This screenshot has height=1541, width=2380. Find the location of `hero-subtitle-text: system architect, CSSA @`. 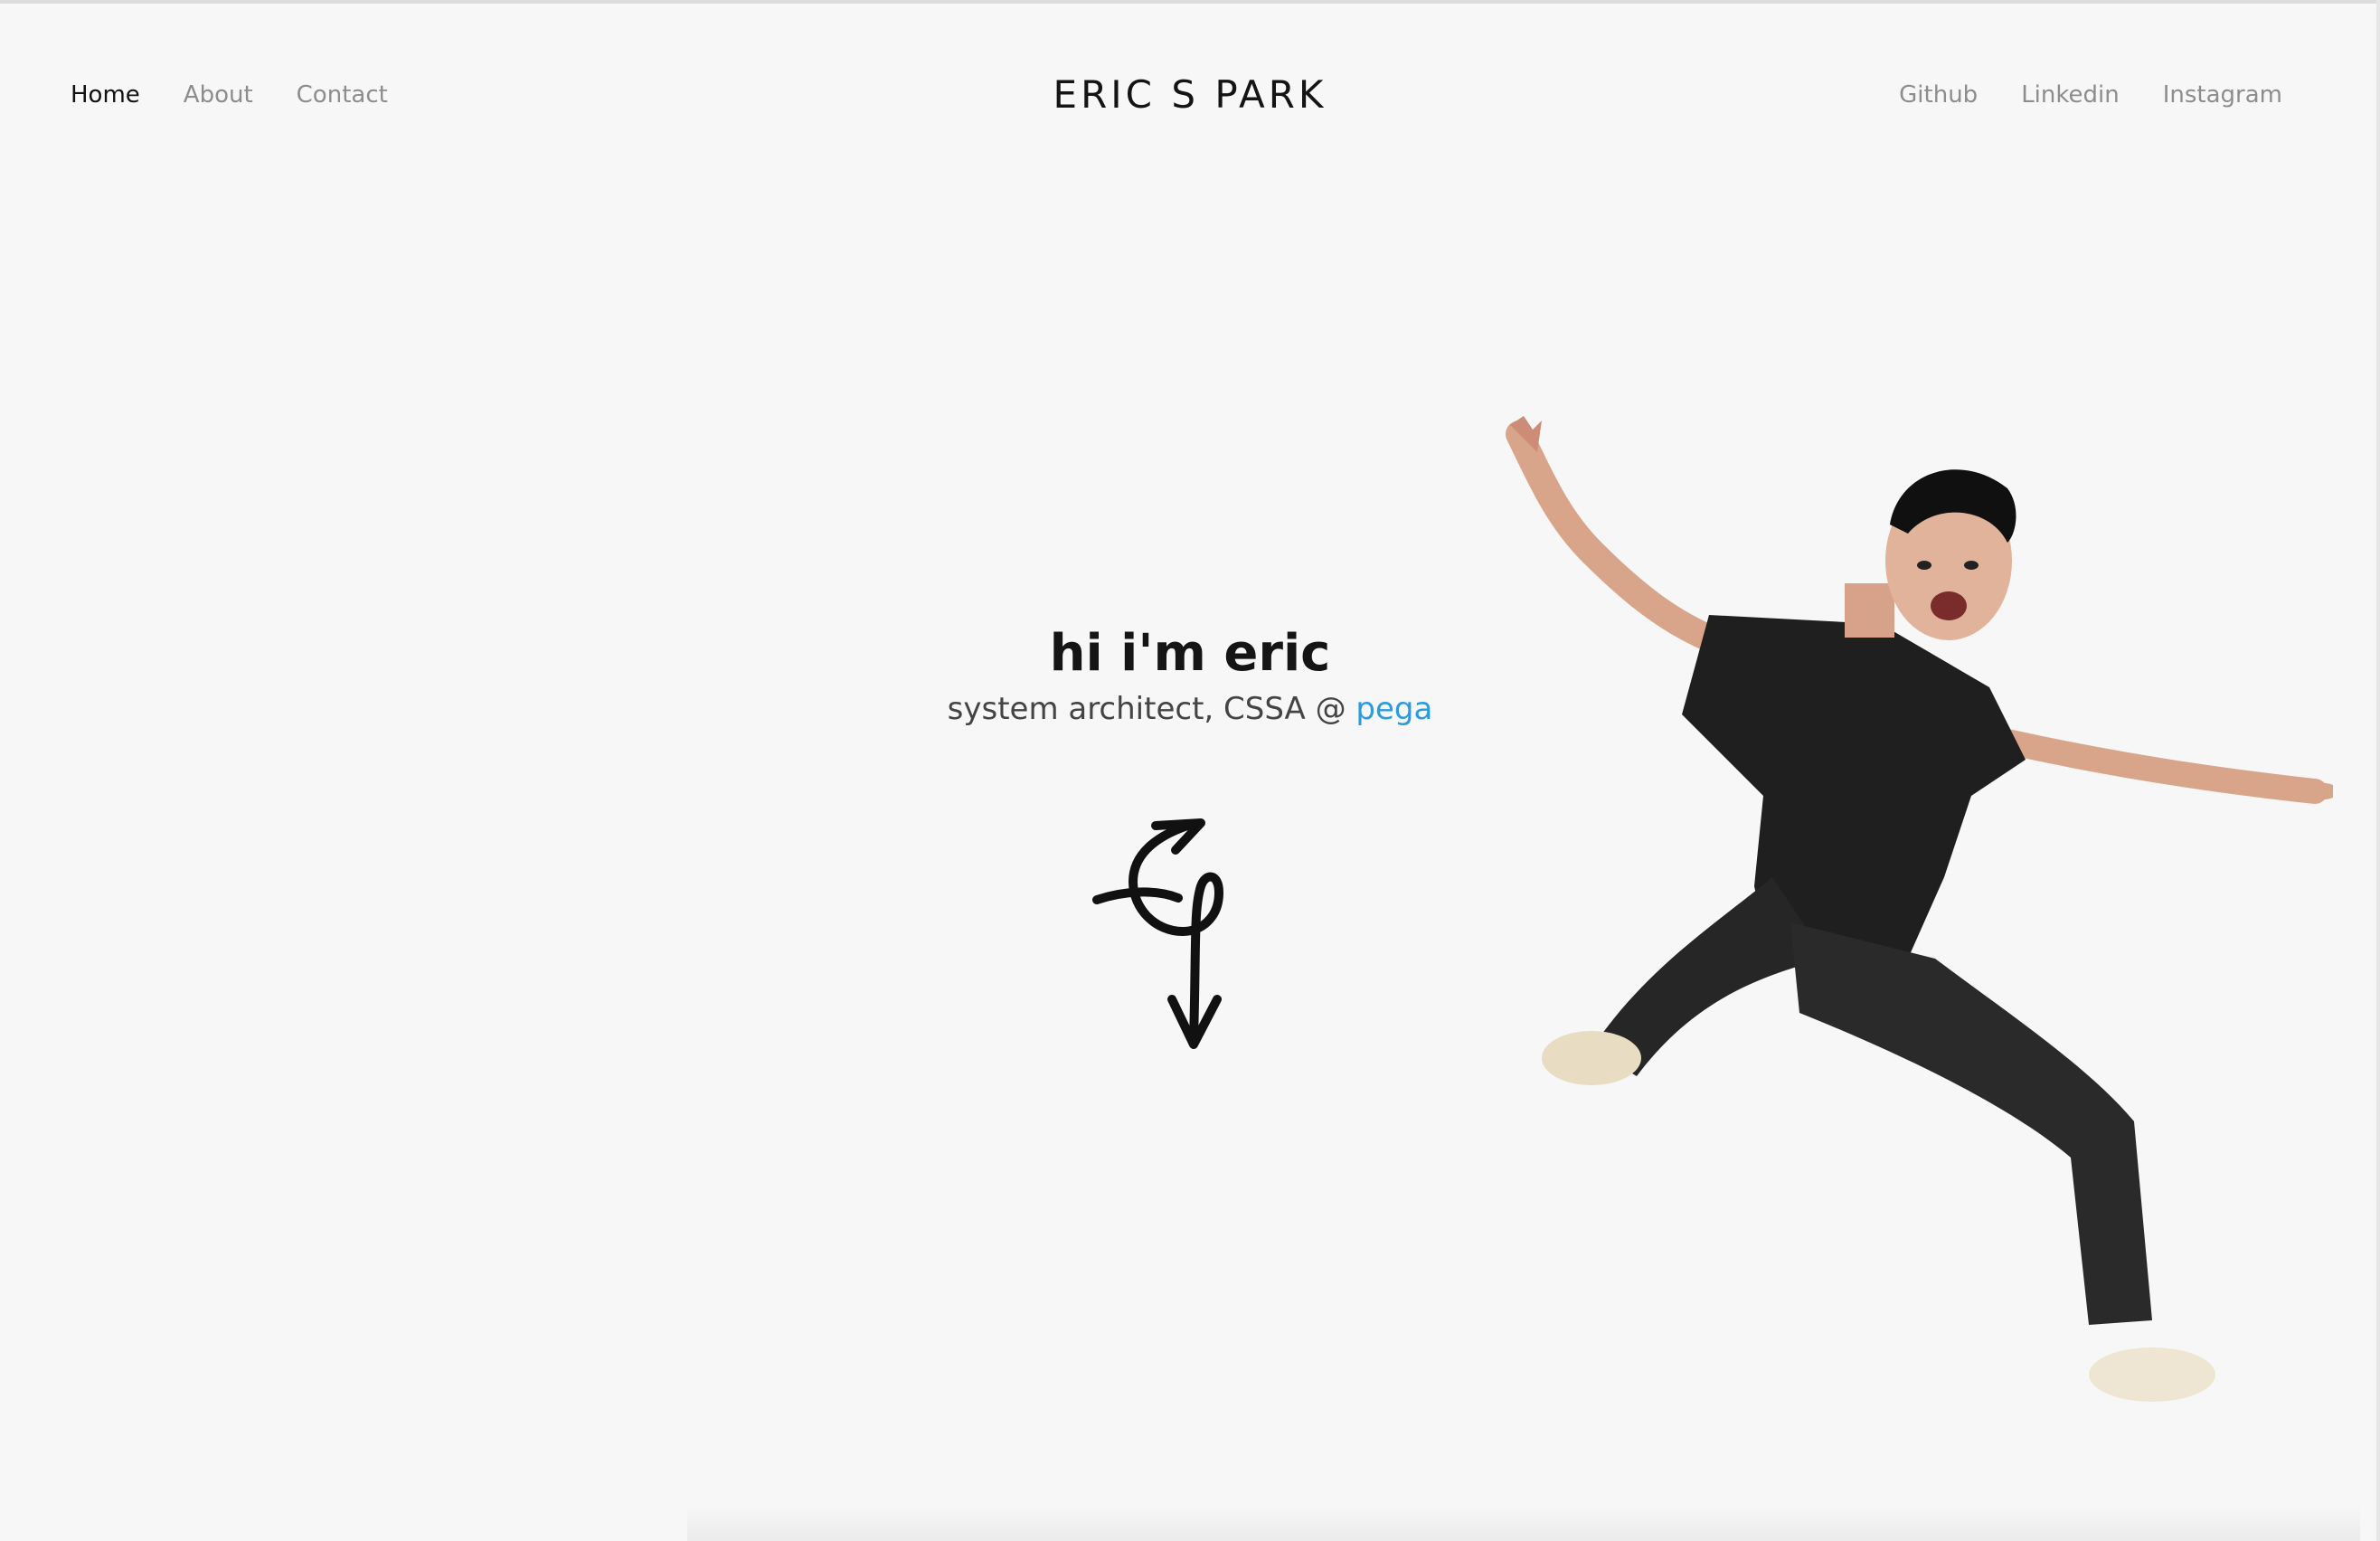

hero-subtitle-text: system architect, CSSA @ is located at coordinates (1151, 709).